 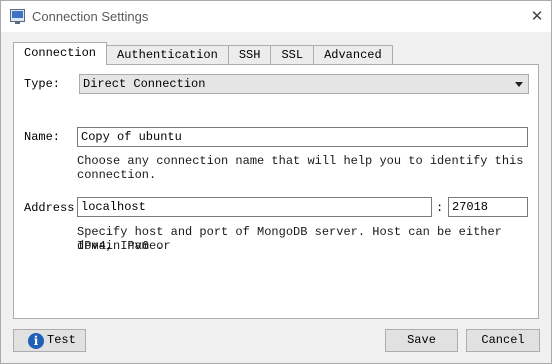 What do you see at coordinates (353, 55) in the screenshot?
I see `tab-advanced: Advanced` at bounding box center [353, 55].